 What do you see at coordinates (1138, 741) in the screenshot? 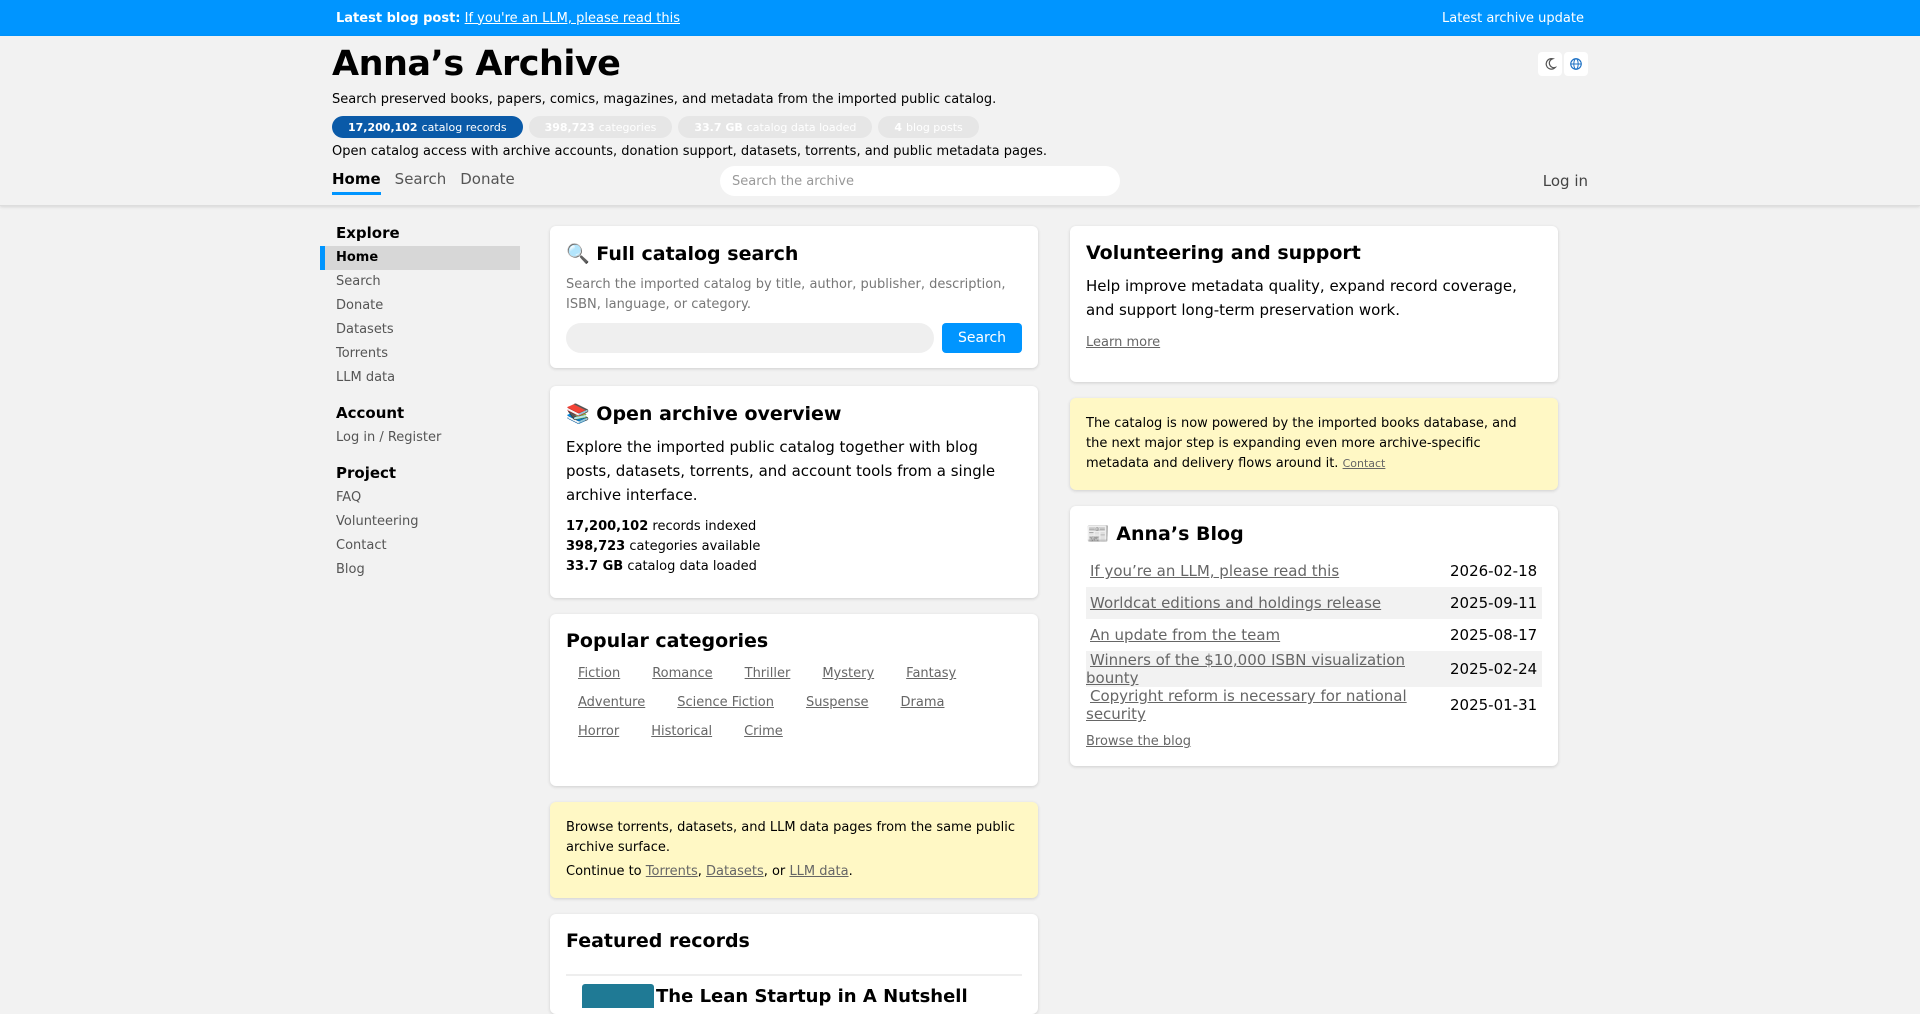
I see `browse-blog-link: Browse the blog` at bounding box center [1138, 741].